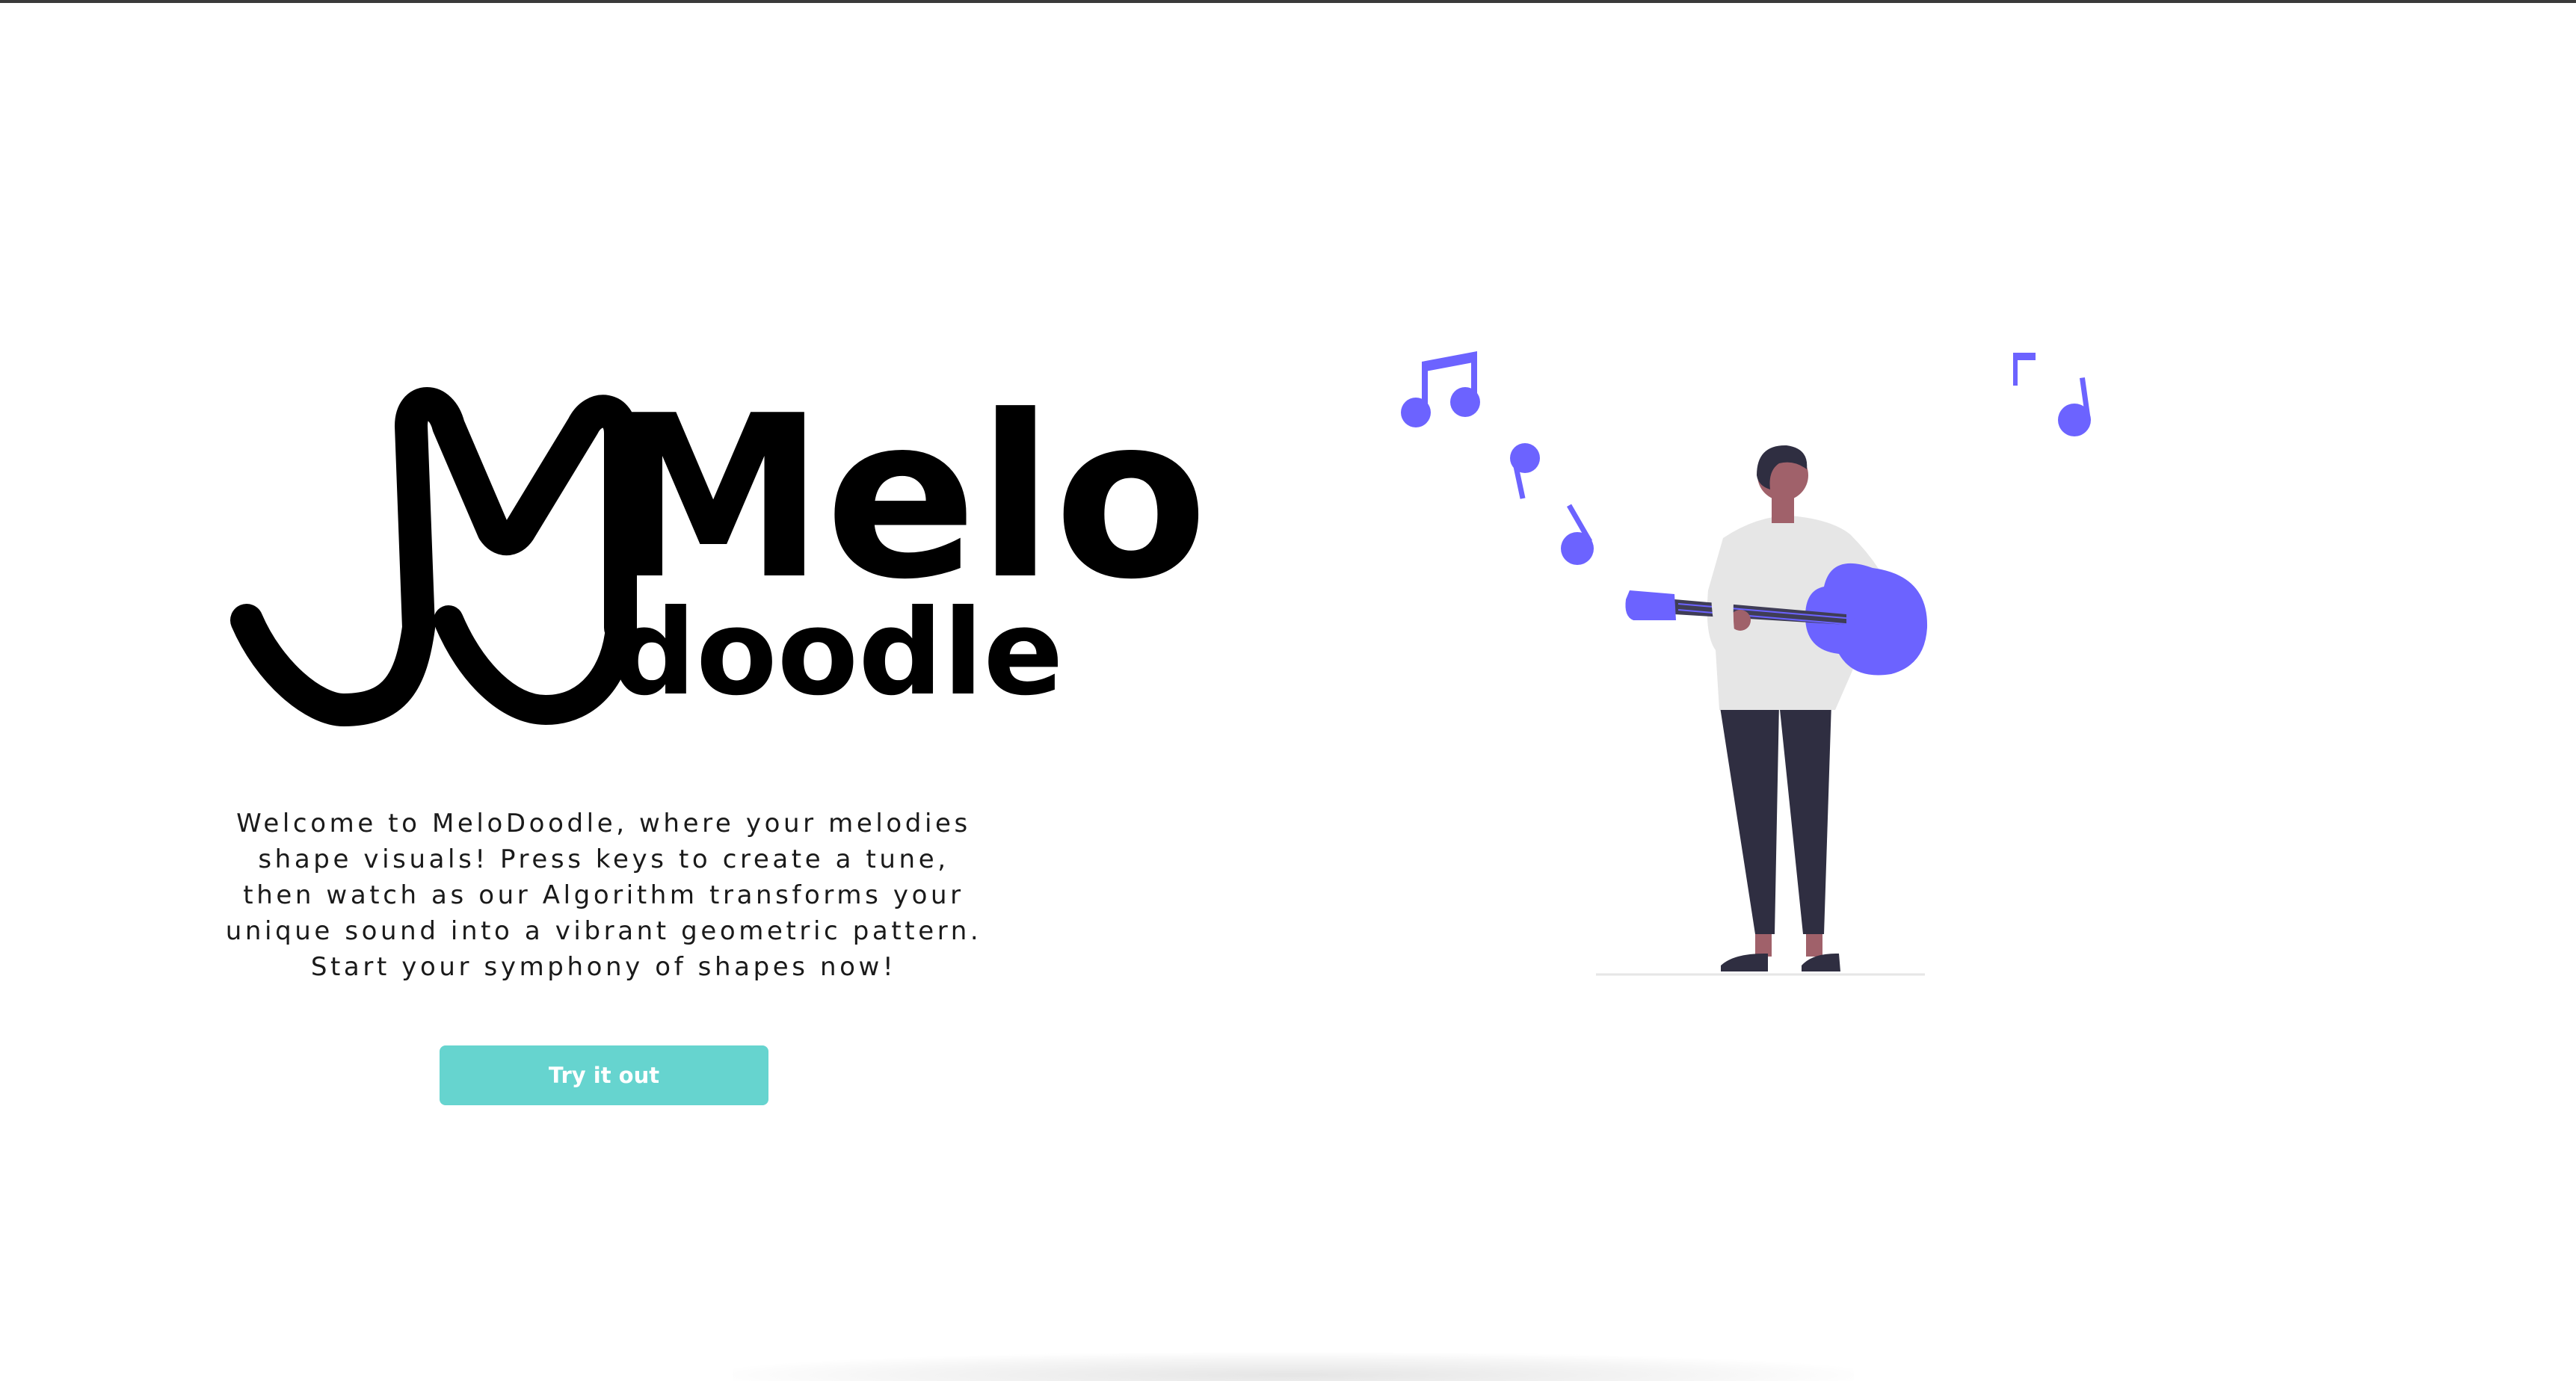  I want to click on logo-graphic: Melo doodle, so click(719, 547).